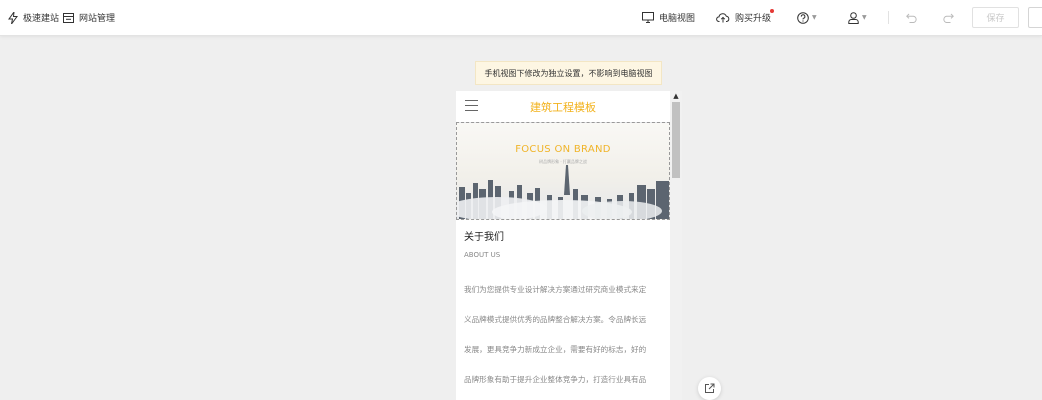  Describe the element at coordinates (68, 17) in the screenshot. I see `site-manage-icon` at that location.